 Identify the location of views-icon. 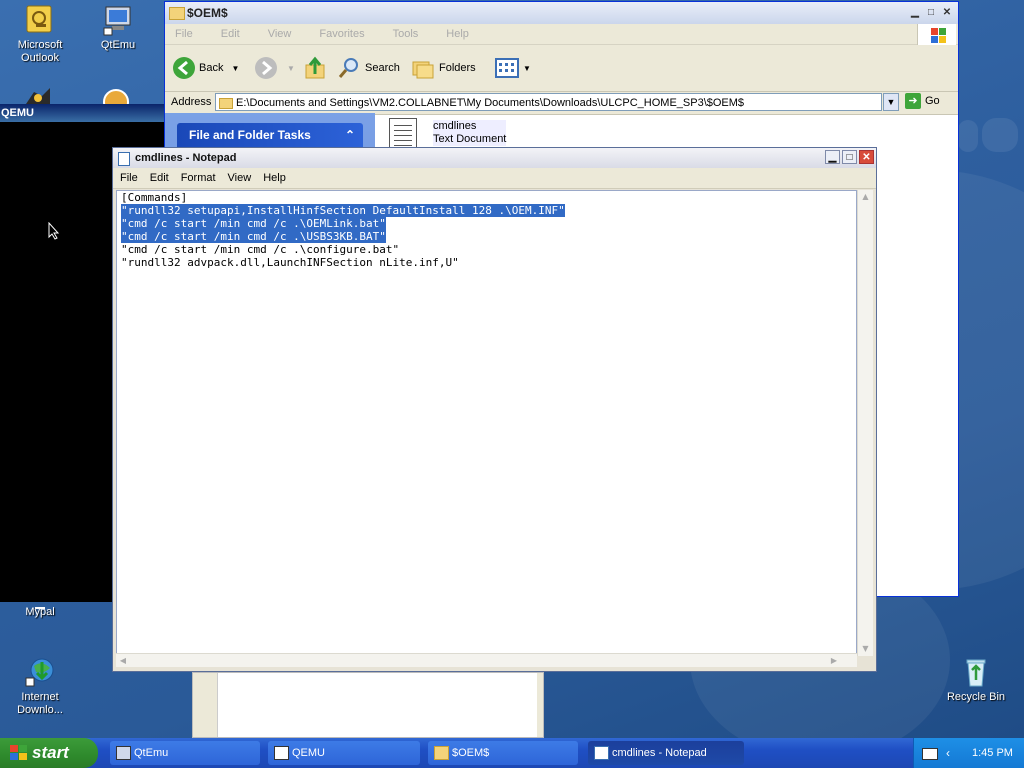
(507, 68).